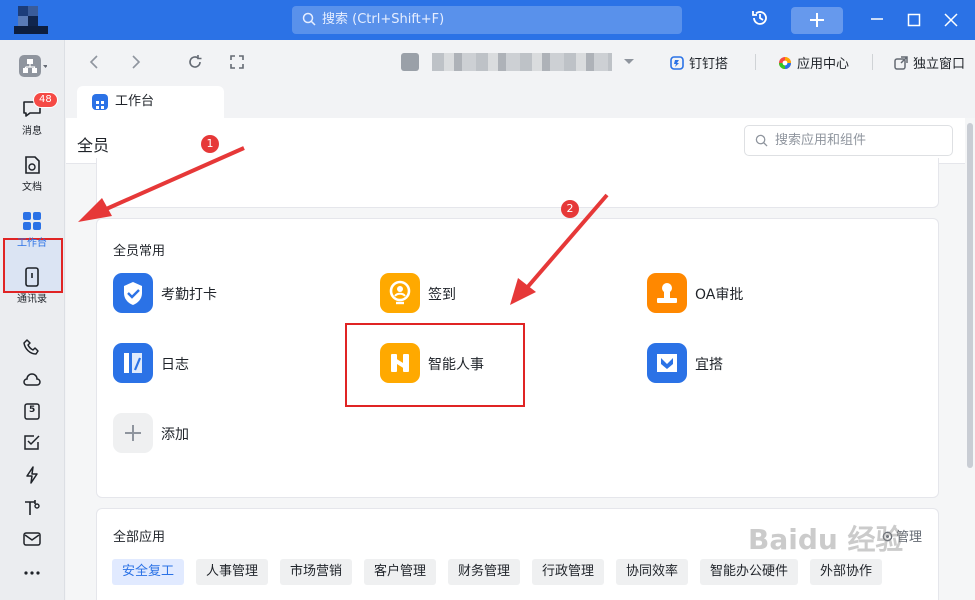  I want to click on step-badge-1: 1, so click(210, 144).